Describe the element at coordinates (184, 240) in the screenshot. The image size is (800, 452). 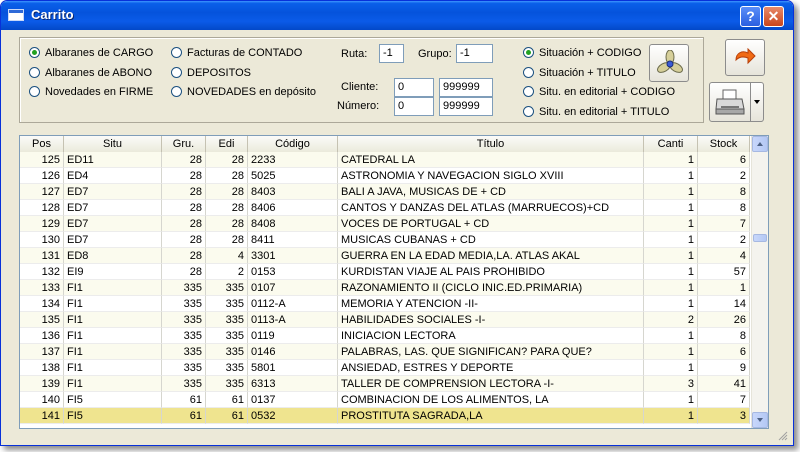
I see `cell-grupo: 28` at that location.